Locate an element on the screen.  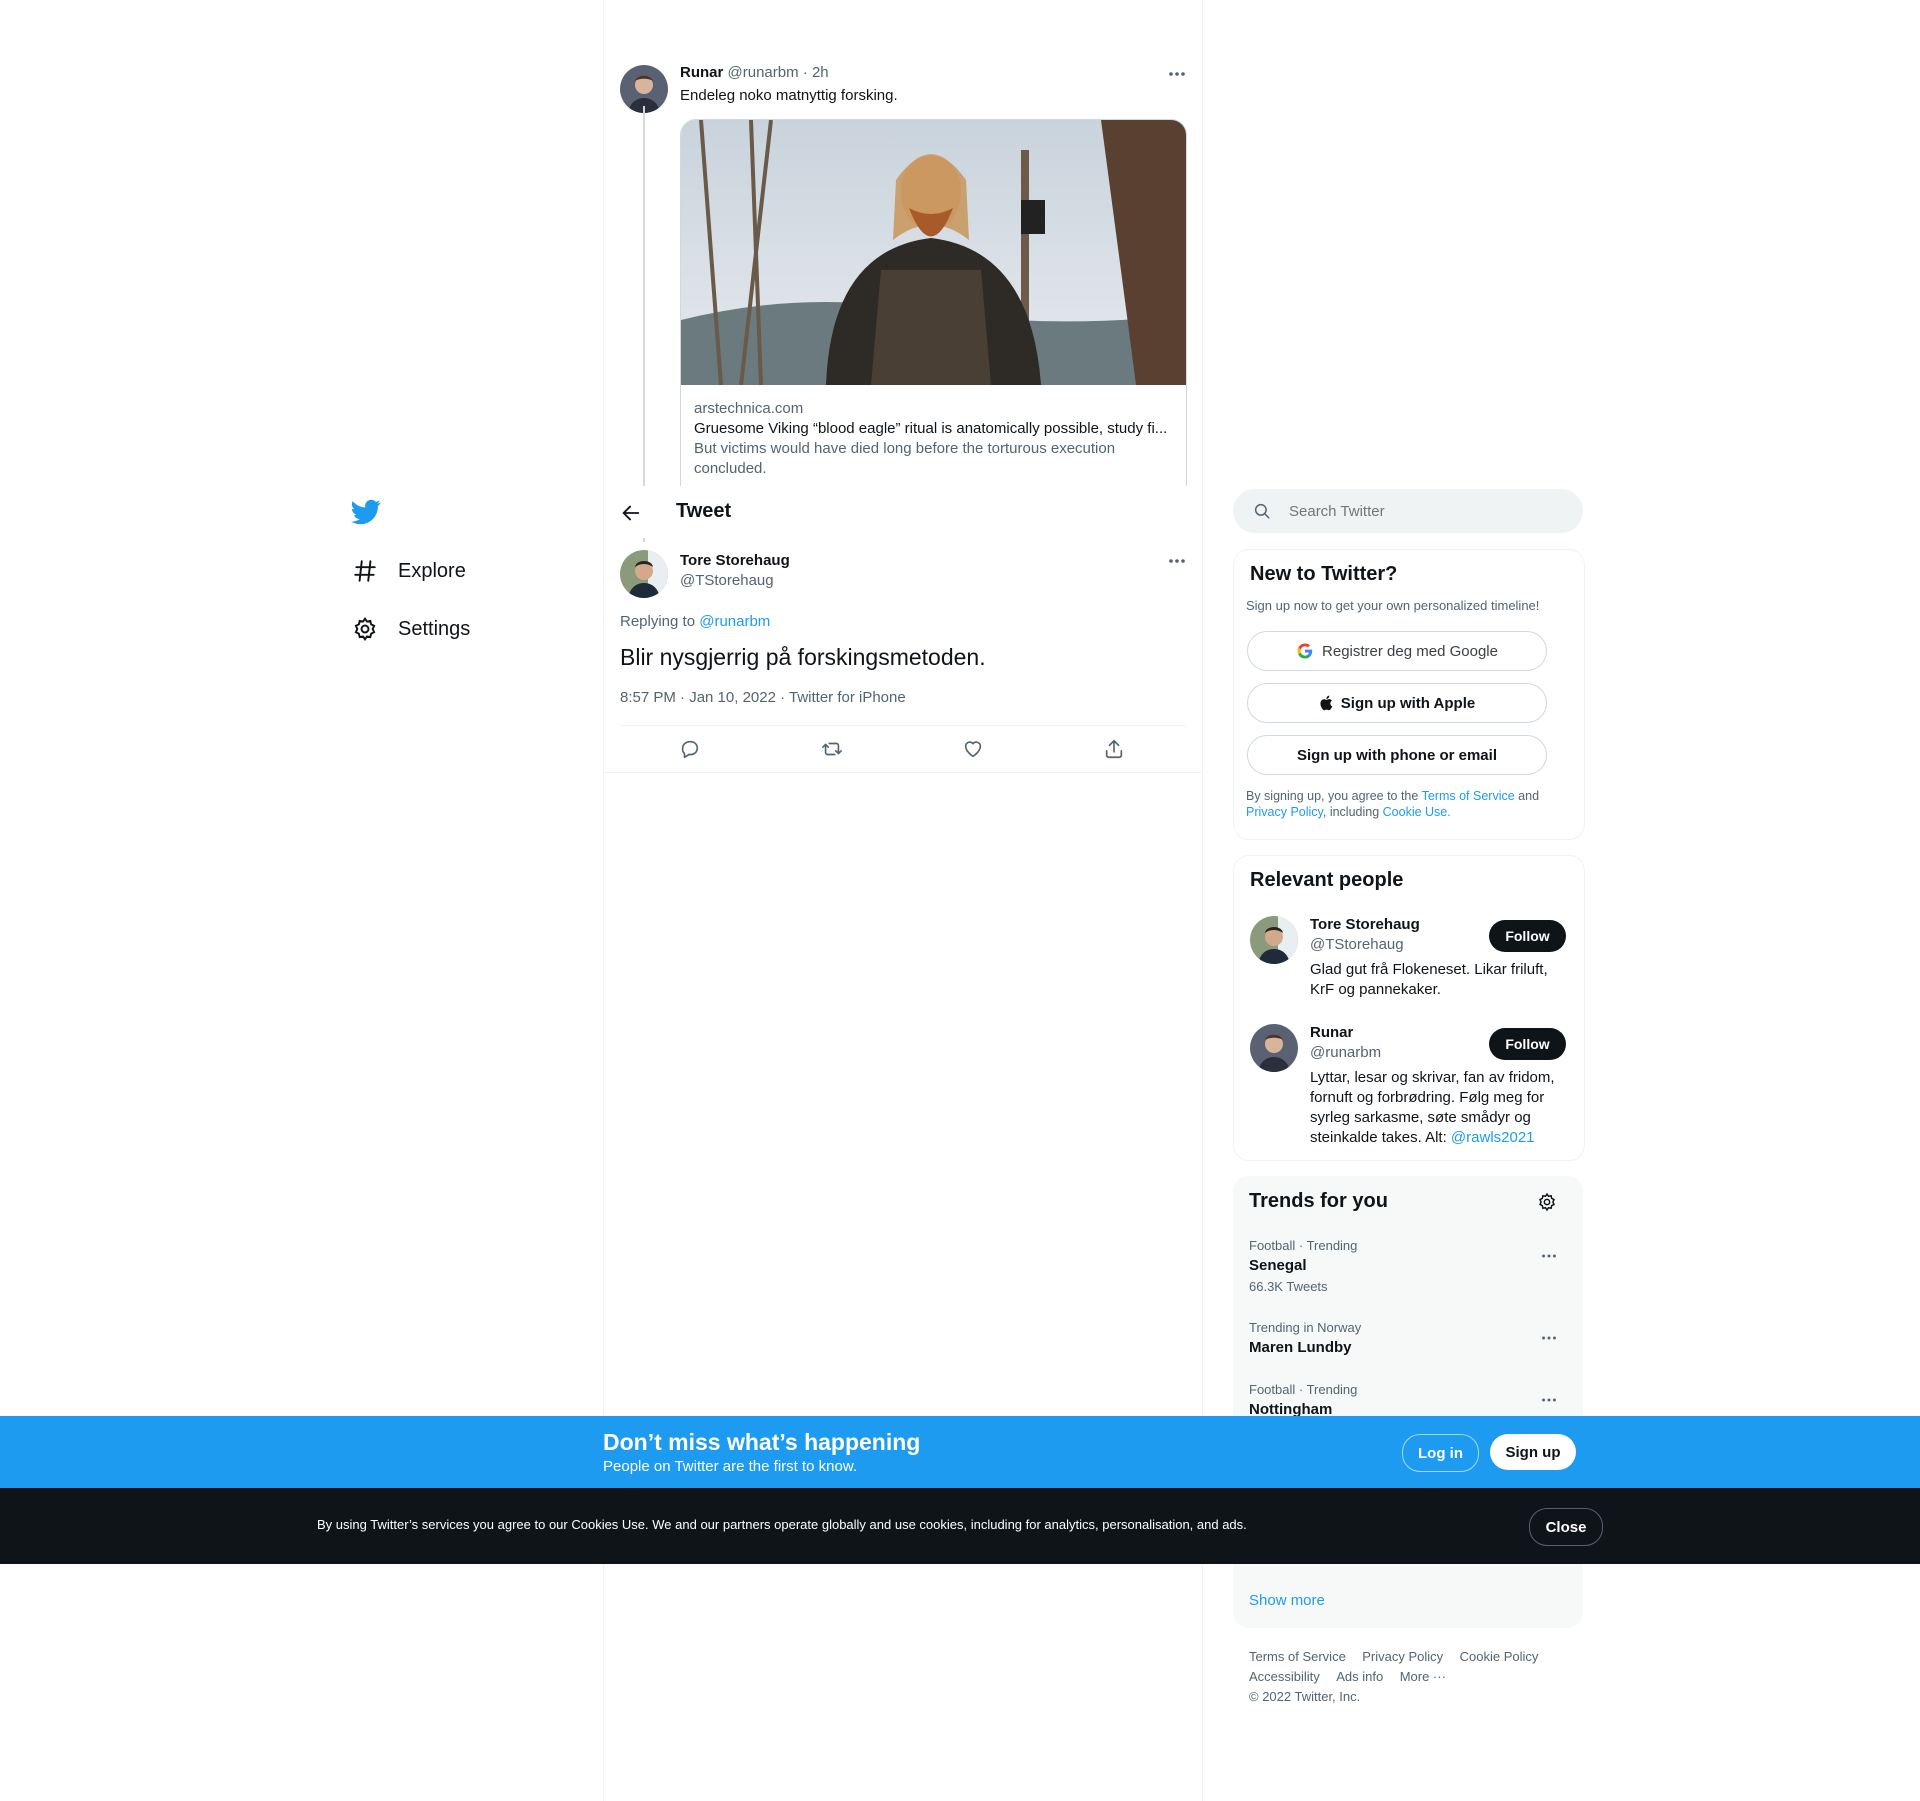
legal-and: and is located at coordinates (1527, 796).